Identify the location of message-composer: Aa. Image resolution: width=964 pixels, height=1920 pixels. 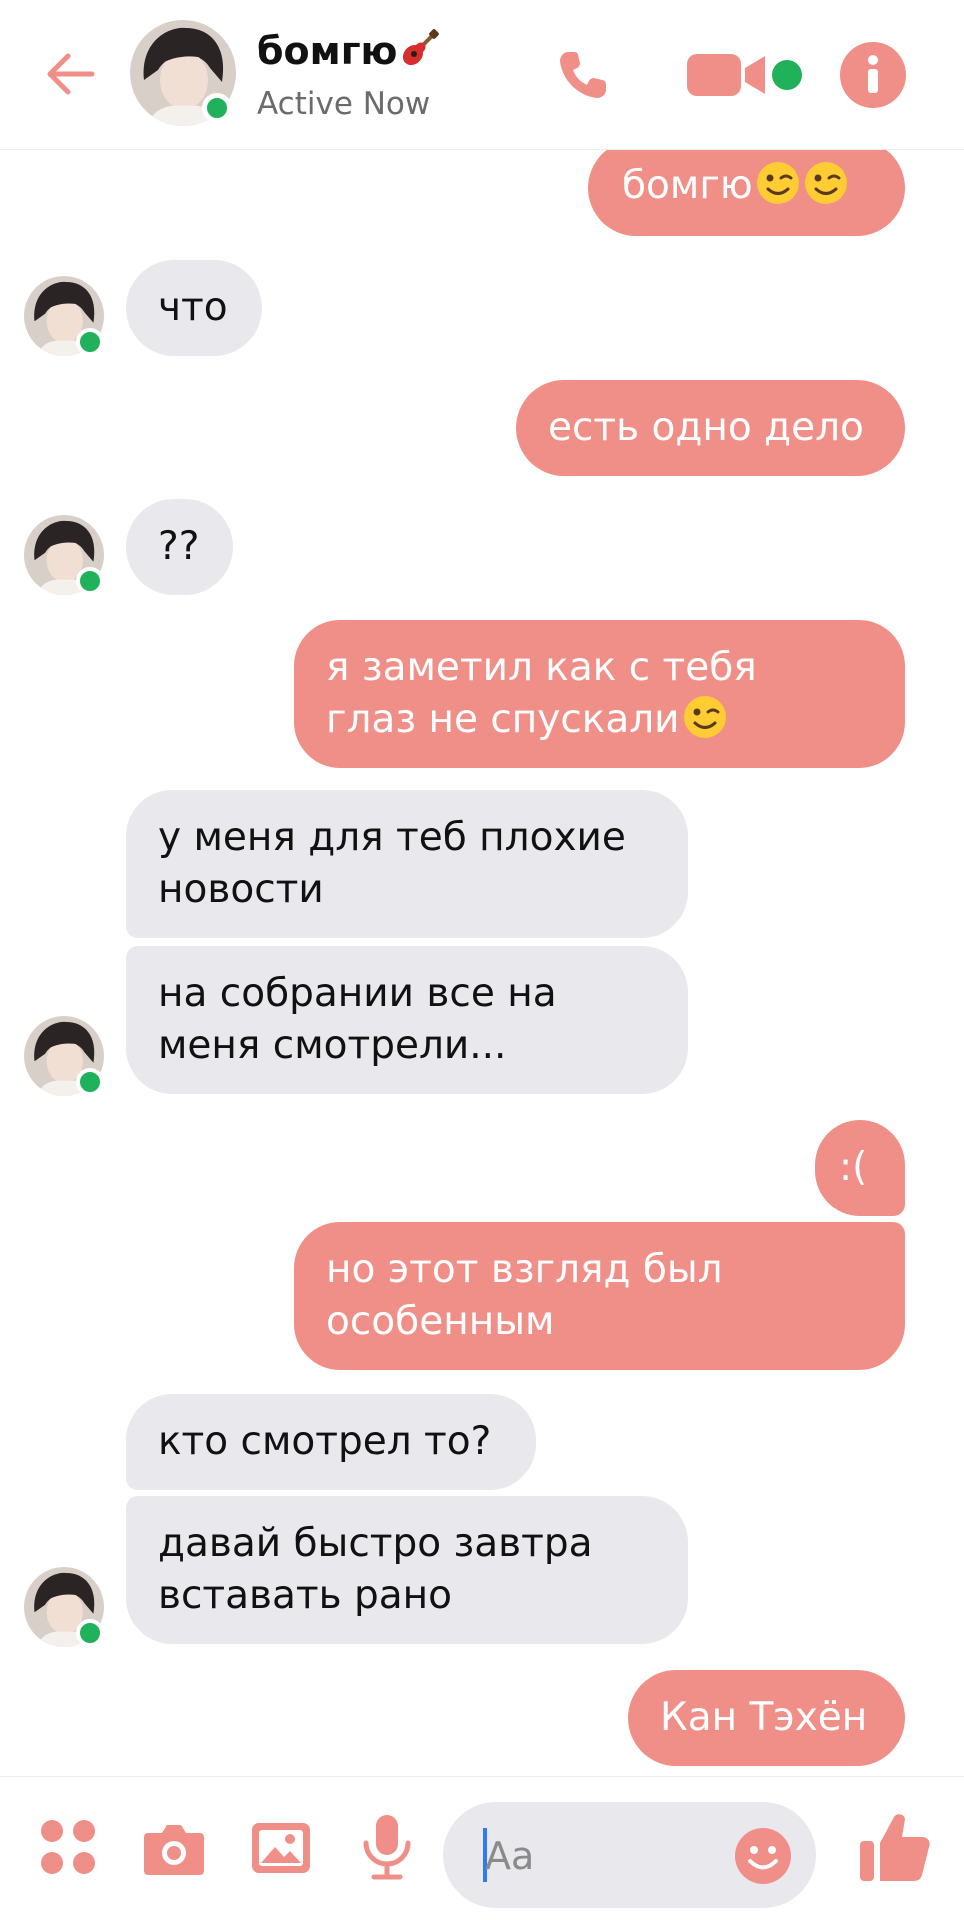
(482, 1848).